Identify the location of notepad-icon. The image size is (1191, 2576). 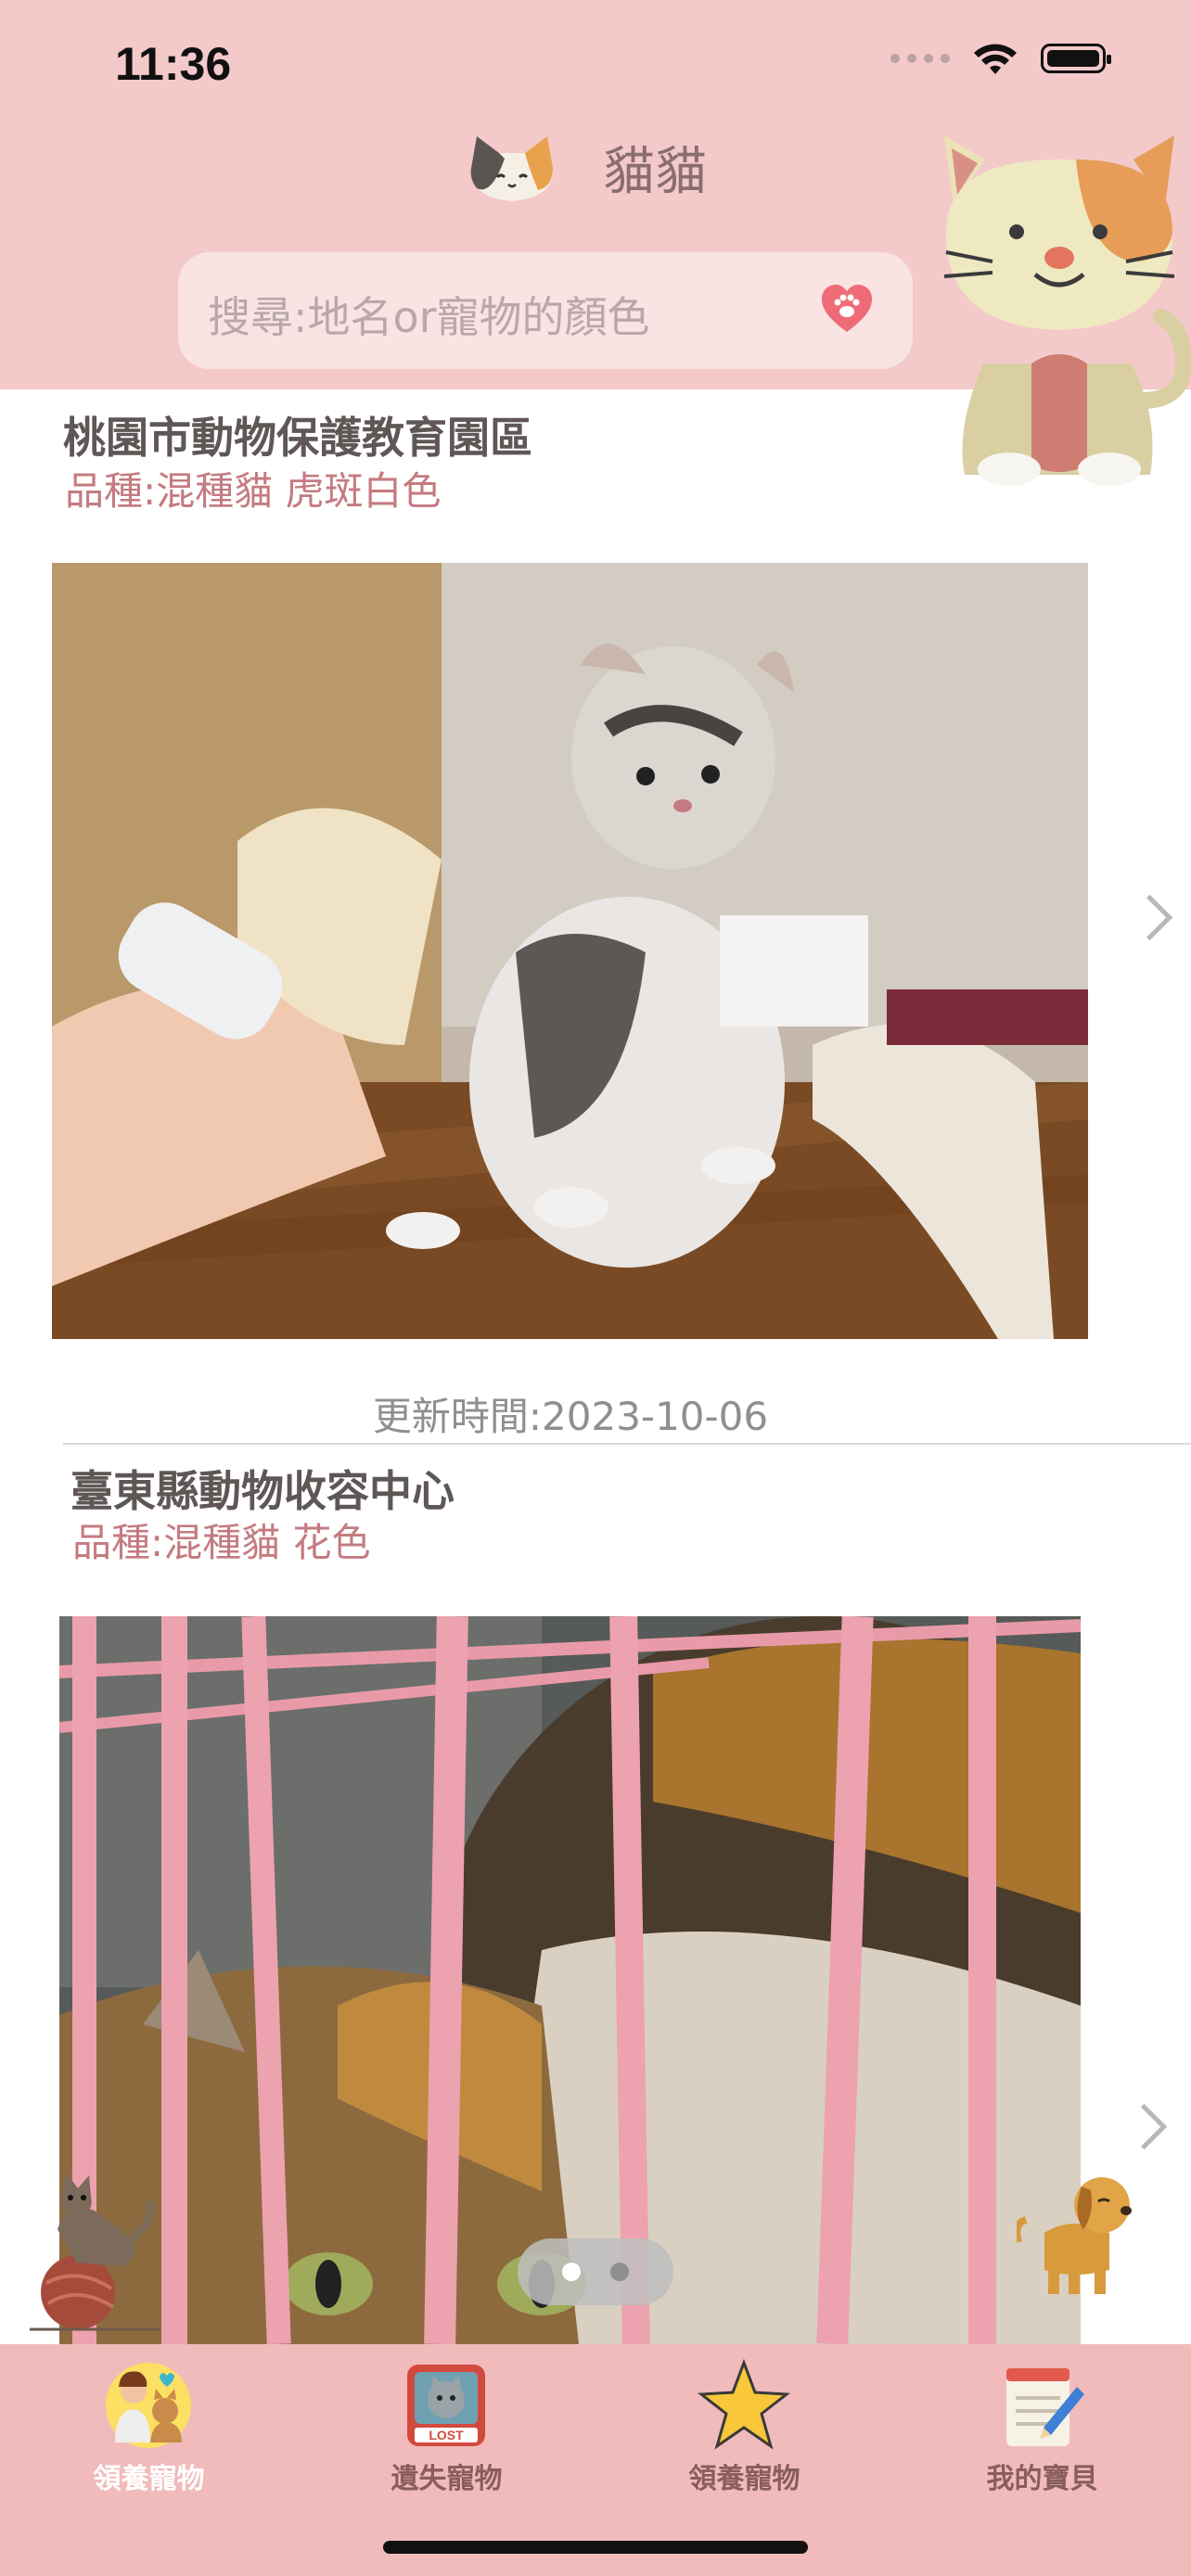
(1045, 2407).